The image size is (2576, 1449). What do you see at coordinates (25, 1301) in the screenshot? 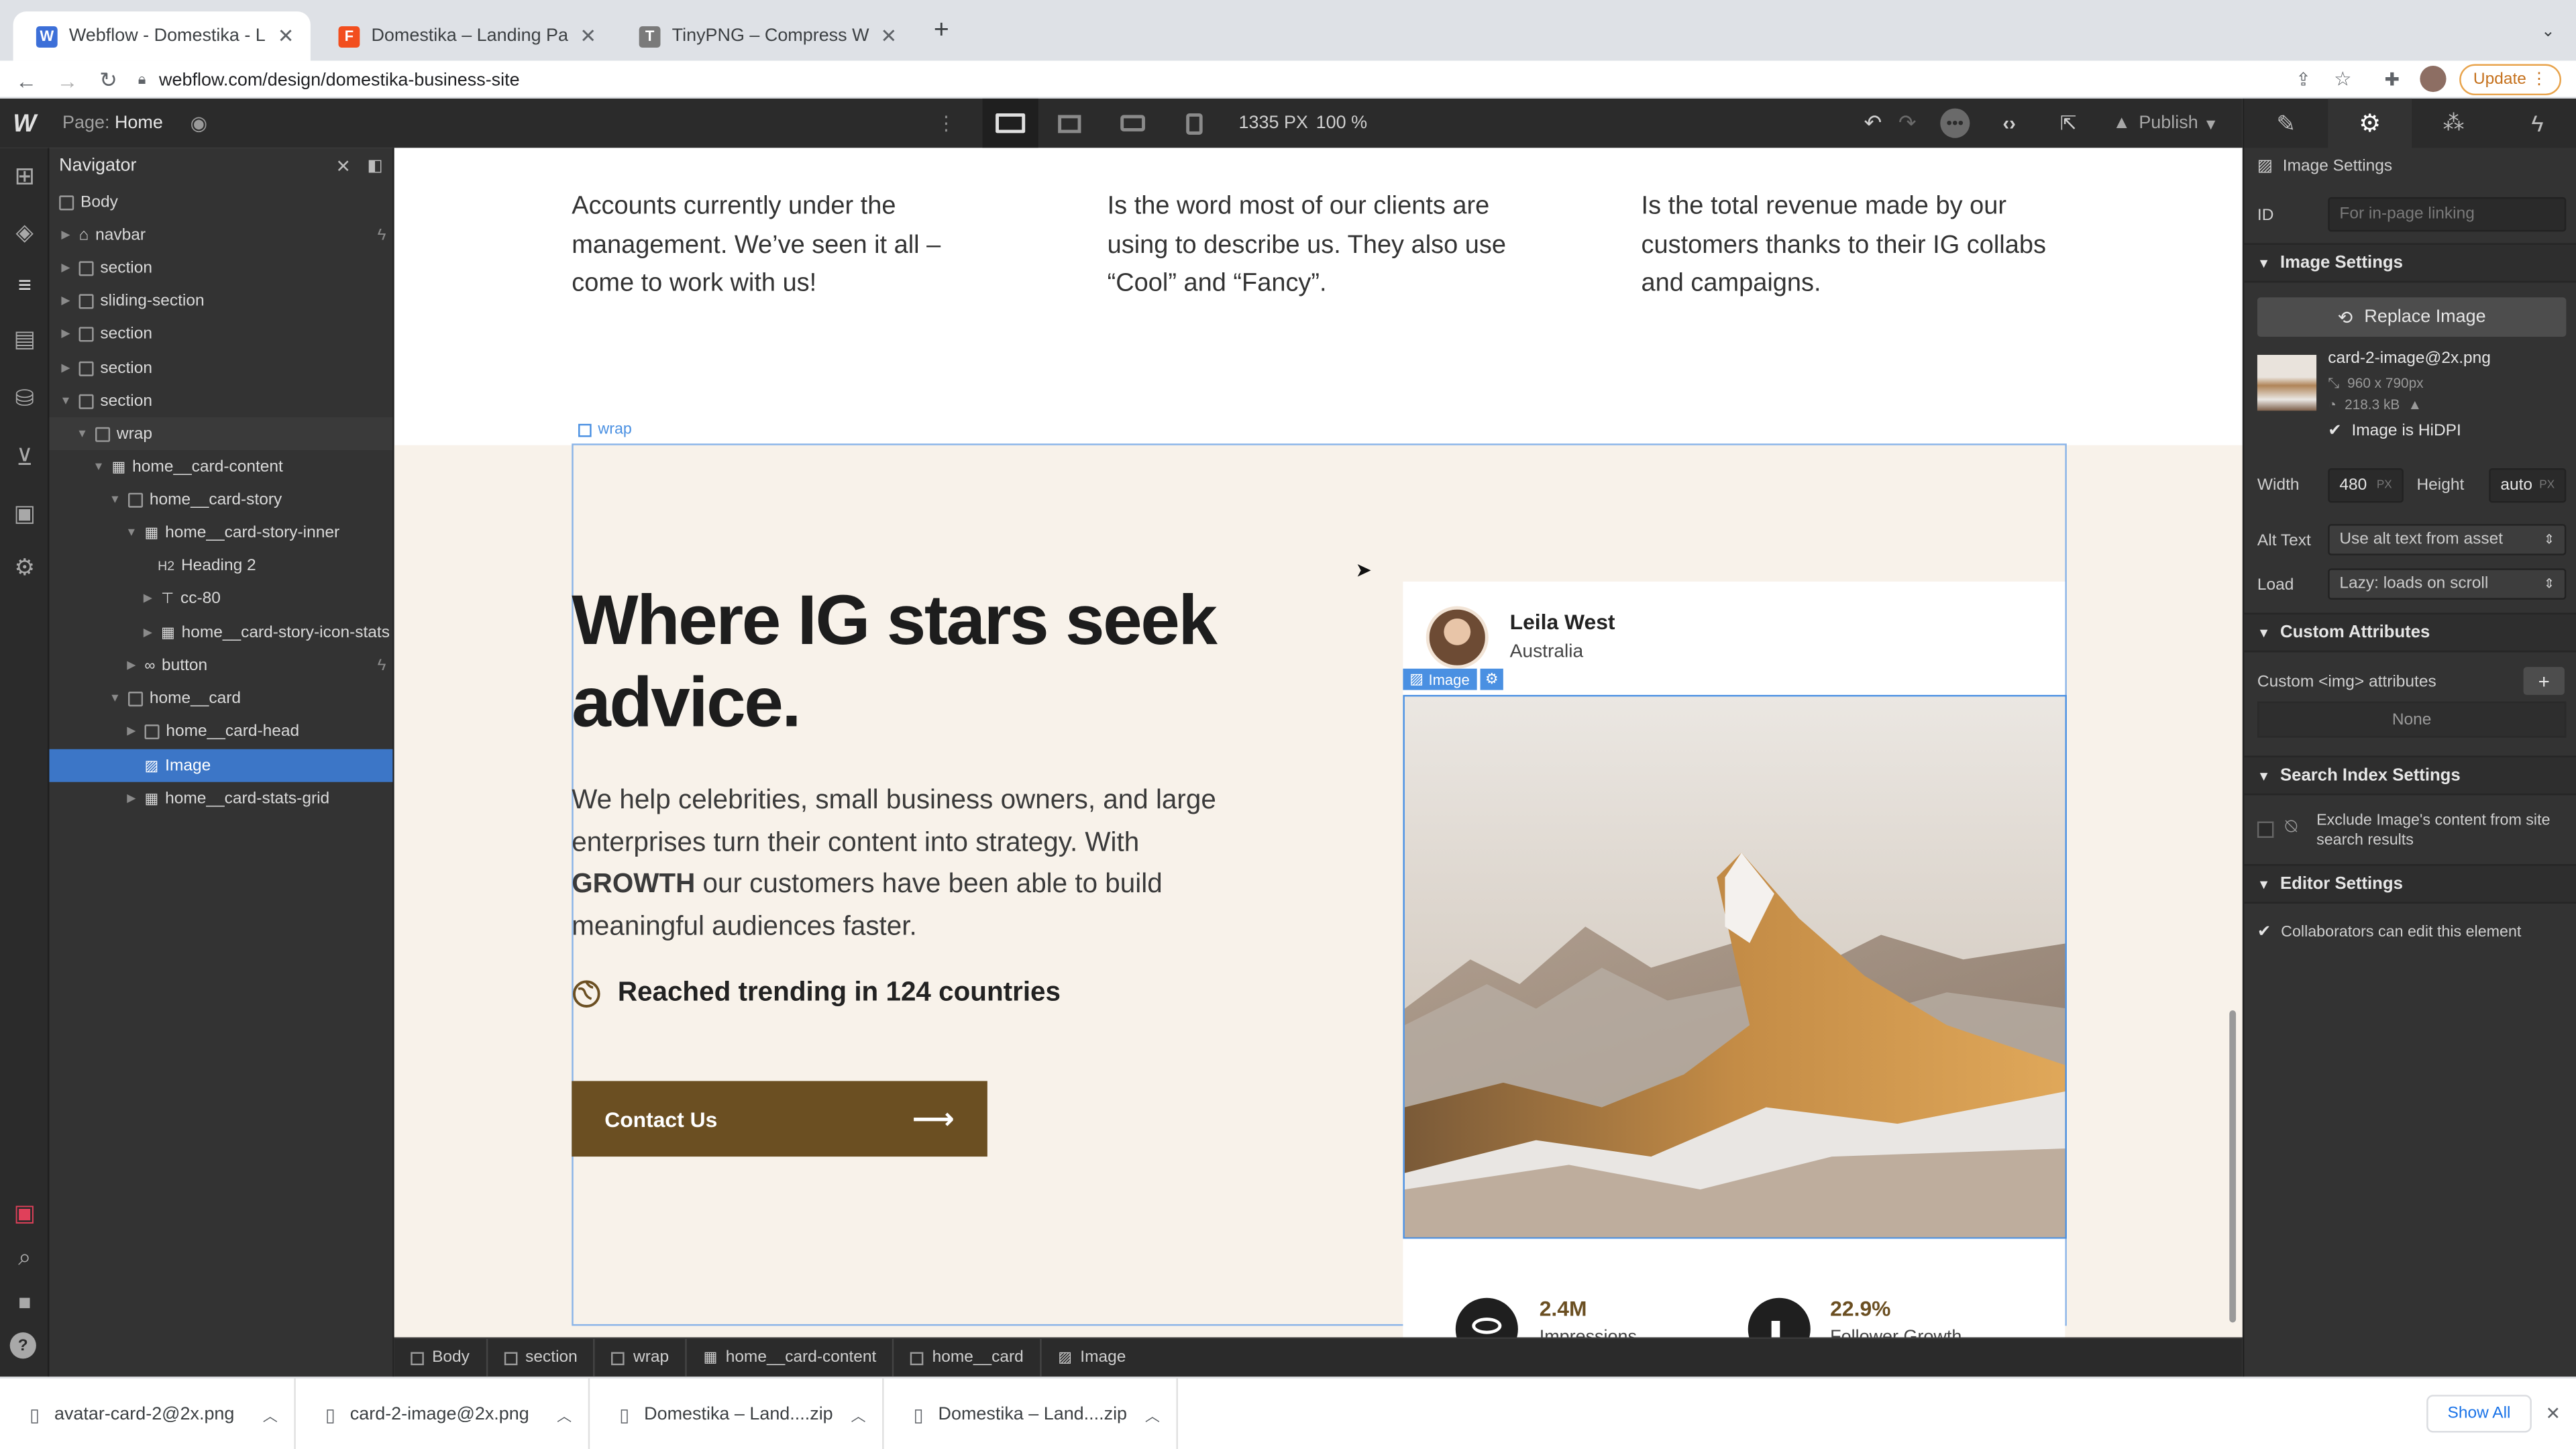
I see `video-tutorial-icon: ■` at bounding box center [25, 1301].